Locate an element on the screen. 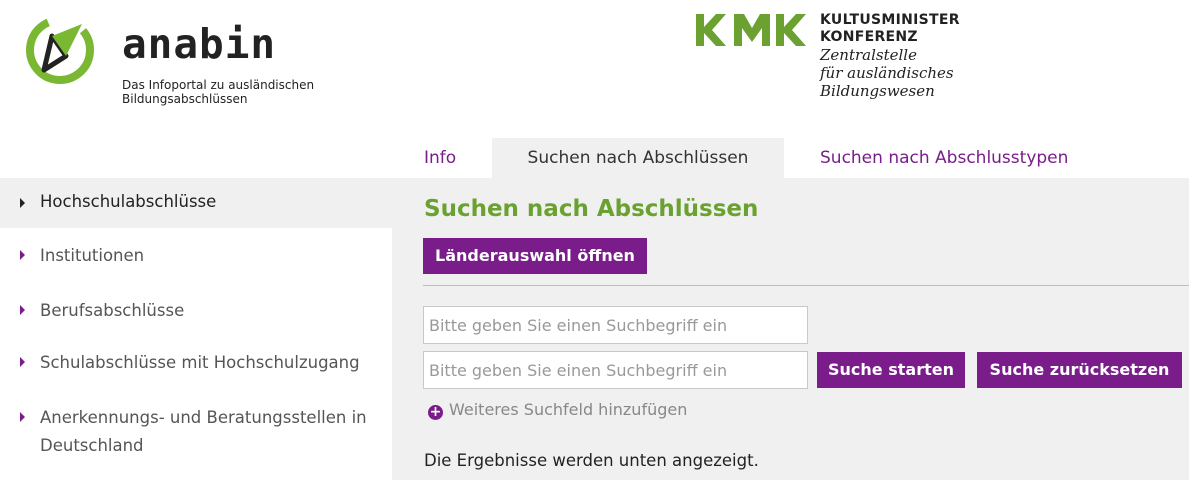 Image resolution: width=1189 pixels, height=480 pixels. open-country-selection-button: Länderauswahl öffnen is located at coordinates (535, 256).